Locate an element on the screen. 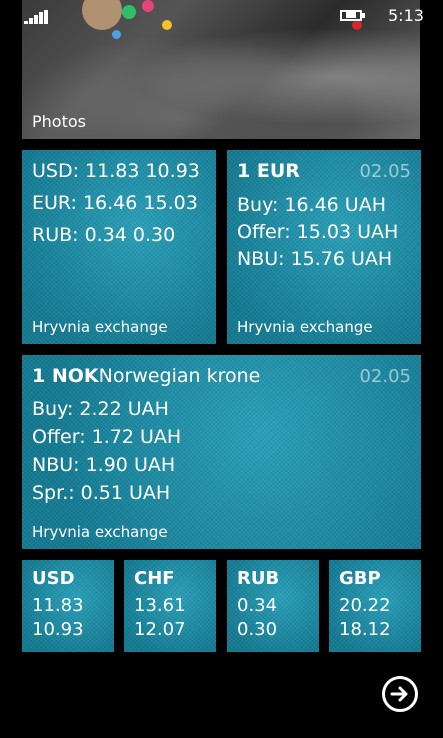 The height and width of the screenshot is (738, 443). rub-summary-row: RUB: 0.34 0.30 is located at coordinates (104, 235).